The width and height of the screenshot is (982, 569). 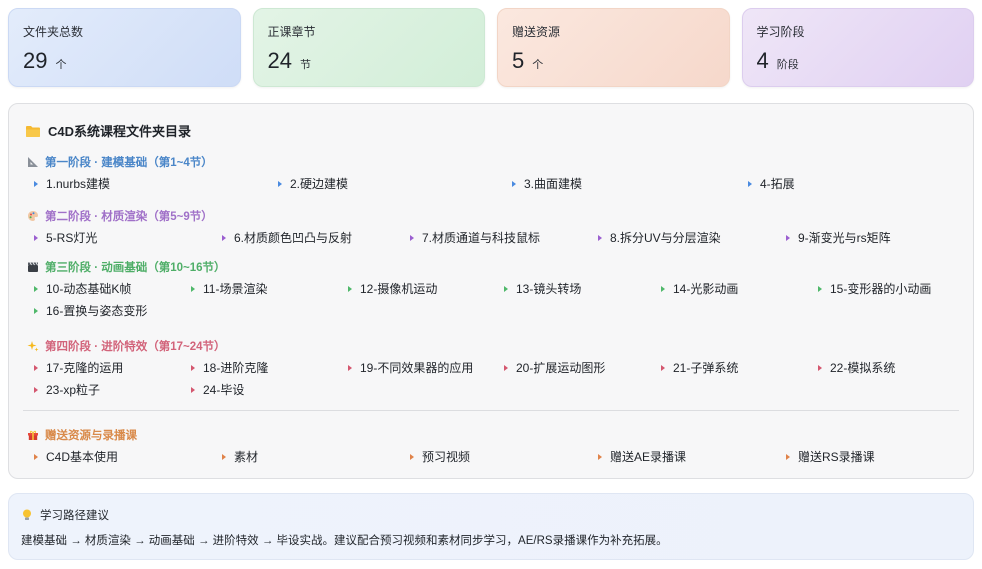 I want to click on folder-item: 素材, so click(x=240, y=456).